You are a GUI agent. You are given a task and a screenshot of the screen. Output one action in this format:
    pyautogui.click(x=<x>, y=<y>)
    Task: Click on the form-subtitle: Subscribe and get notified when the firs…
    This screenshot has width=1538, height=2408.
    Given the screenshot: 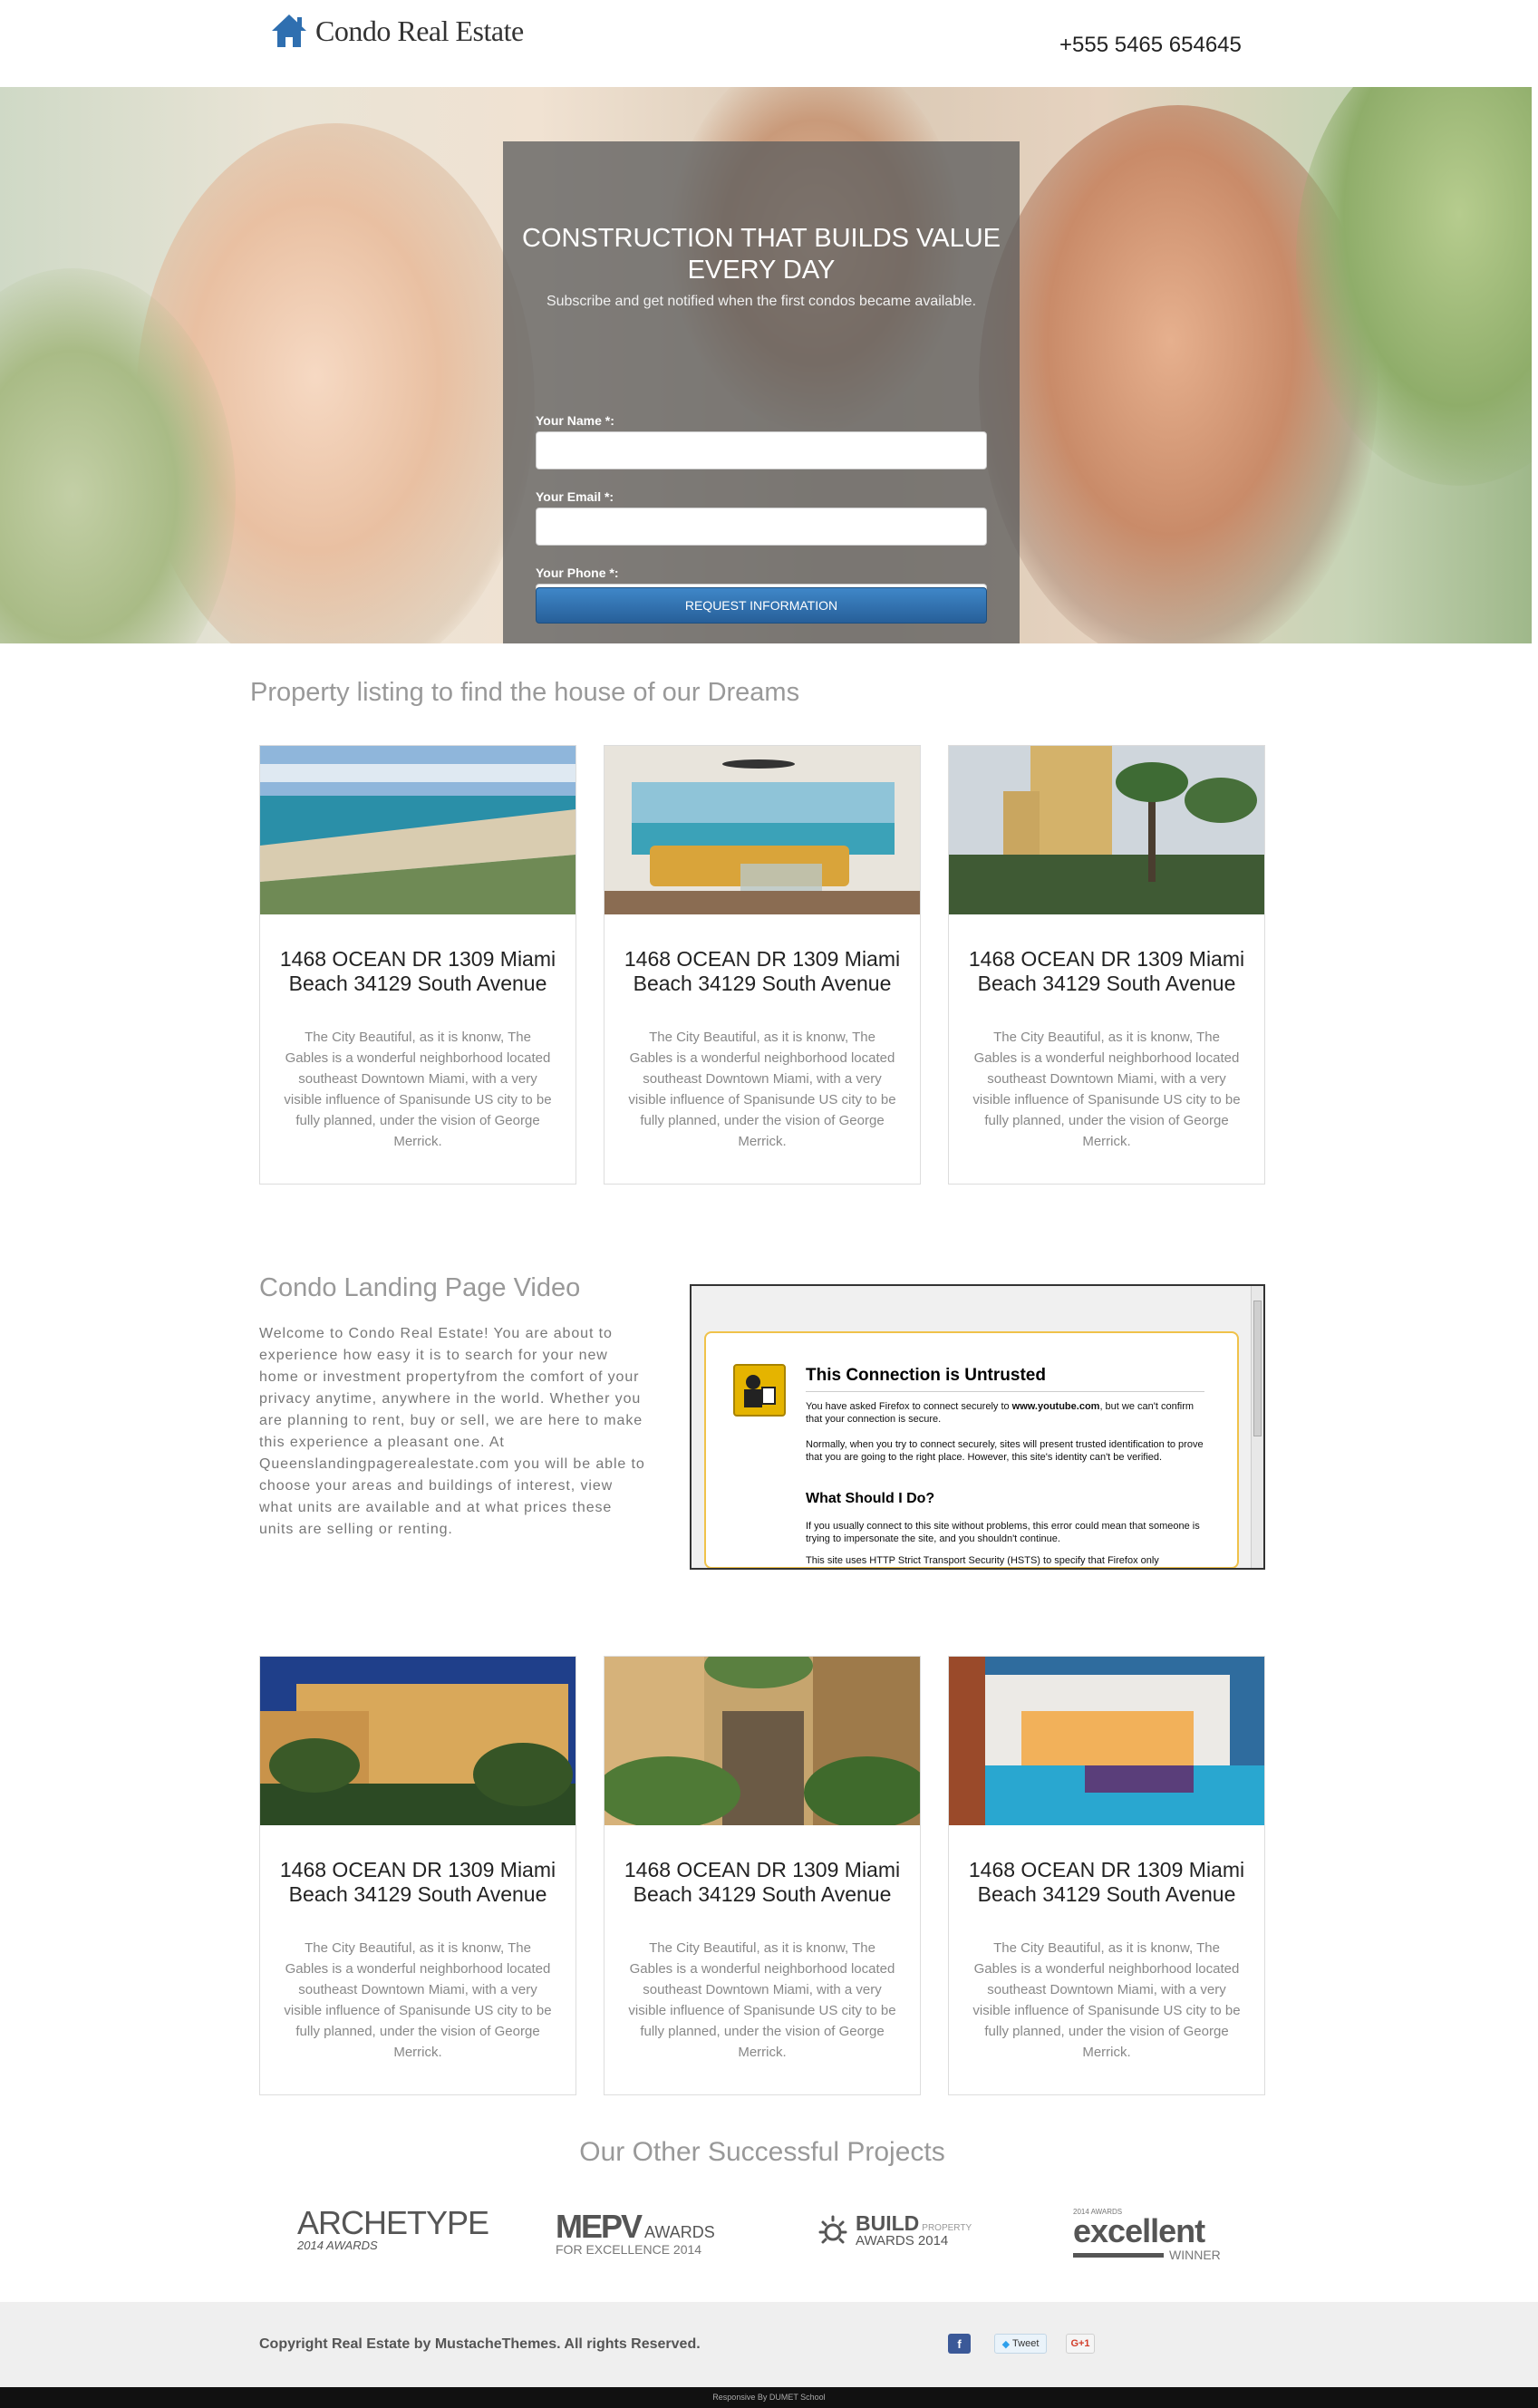 What is the action you would take?
    pyautogui.click(x=761, y=301)
    